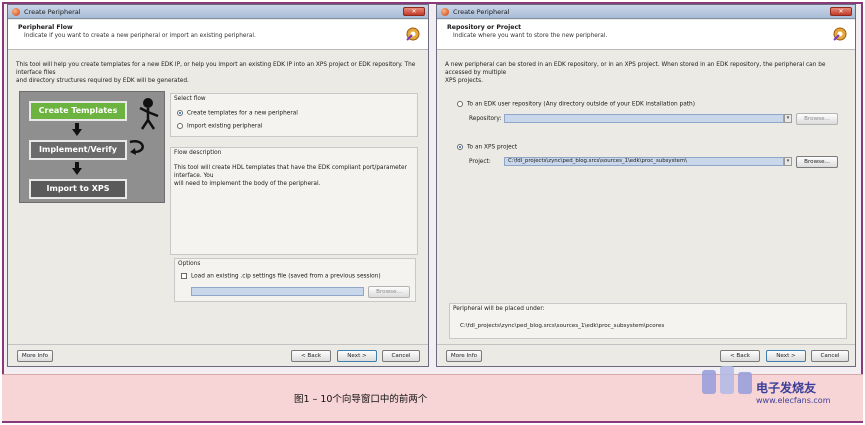  Describe the element at coordinates (786, 388) in the screenshot. I see `watermark-brand: 电子发烧友` at that location.